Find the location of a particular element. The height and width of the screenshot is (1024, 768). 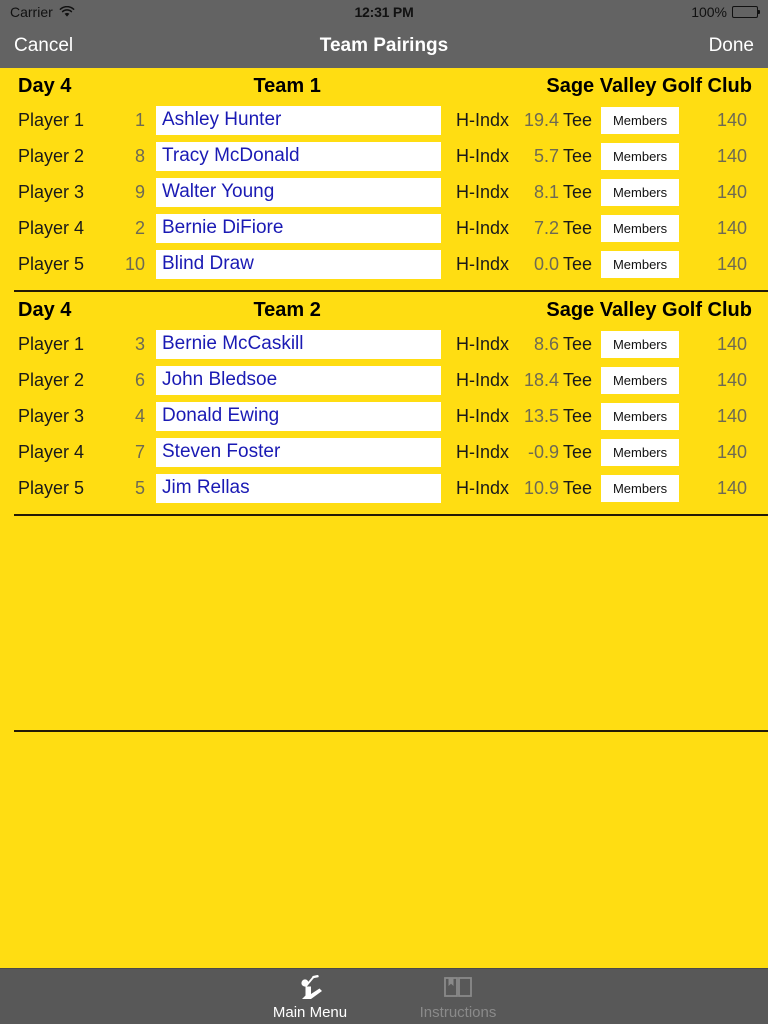

player-row: Player 5 10 H-Indx 0.0Tee Members 140 is located at coordinates (384, 264).